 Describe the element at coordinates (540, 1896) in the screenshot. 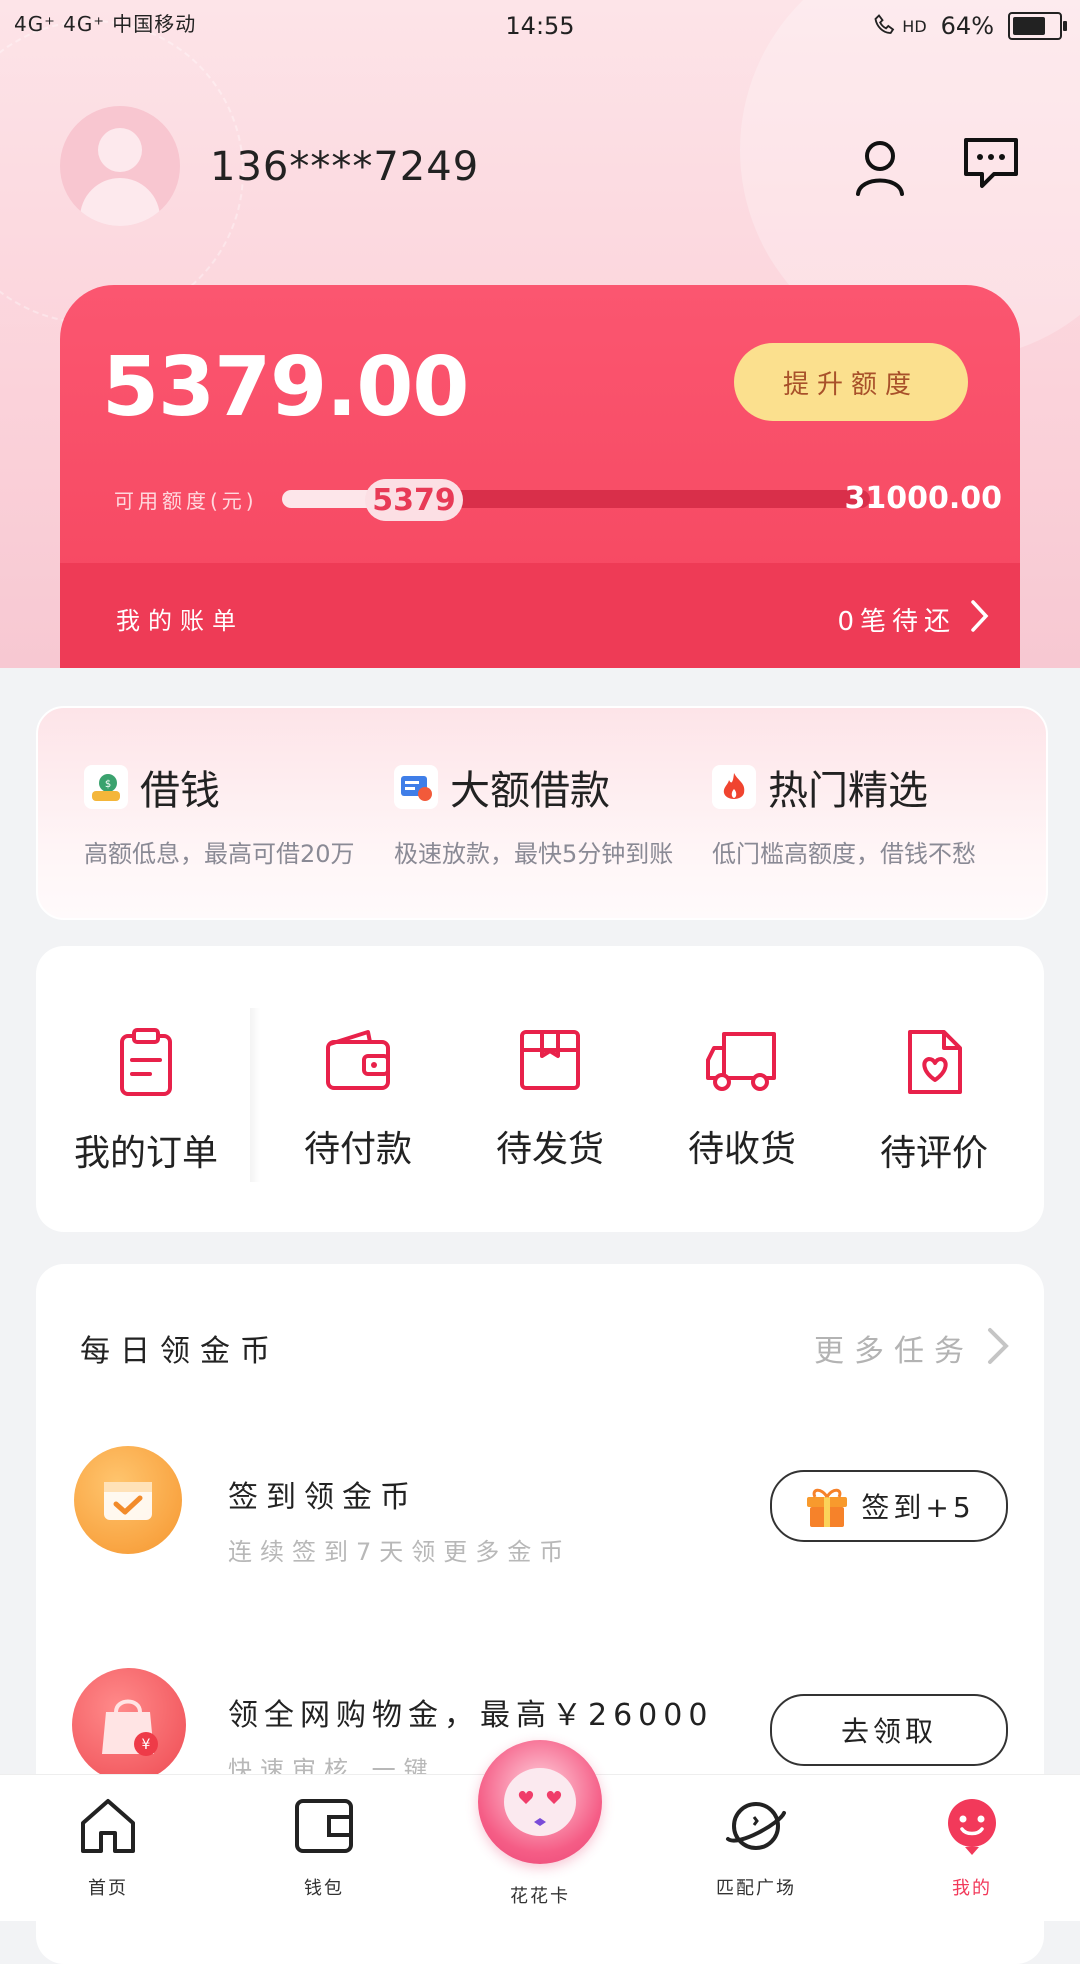

I see `tab-label: 花花卡` at that location.